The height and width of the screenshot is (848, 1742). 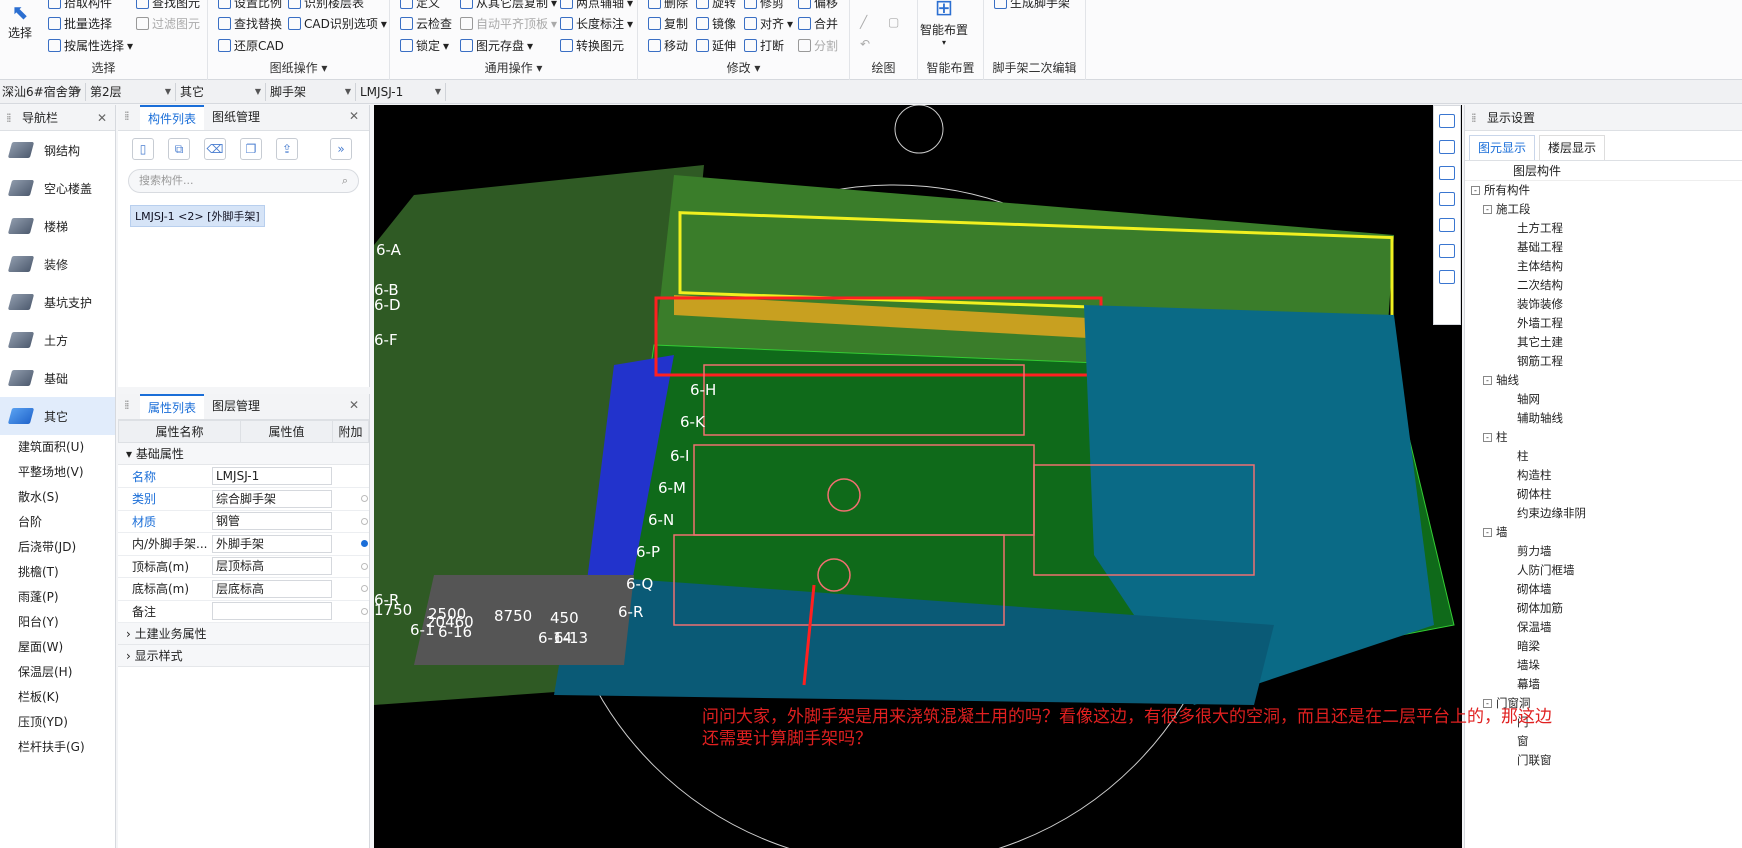 What do you see at coordinates (420, 5) in the screenshot?
I see `define-button: 定义` at bounding box center [420, 5].